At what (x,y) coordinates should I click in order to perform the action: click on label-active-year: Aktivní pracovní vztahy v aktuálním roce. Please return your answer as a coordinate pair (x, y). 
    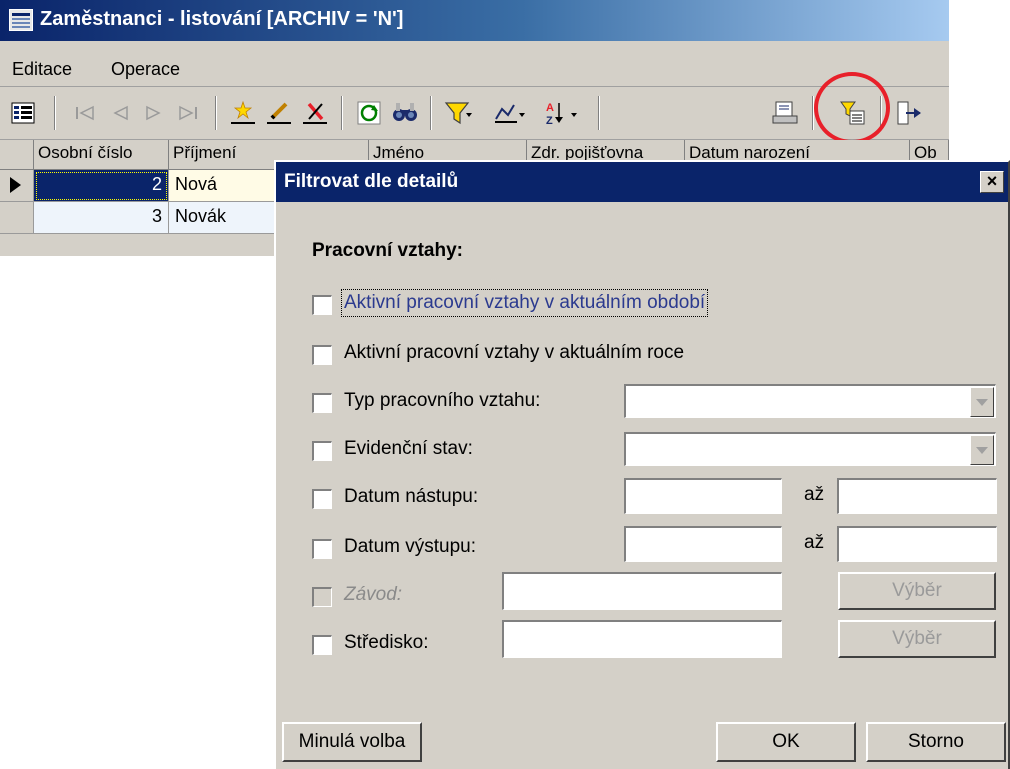
    Looking at the image, I should click on (514, 353).